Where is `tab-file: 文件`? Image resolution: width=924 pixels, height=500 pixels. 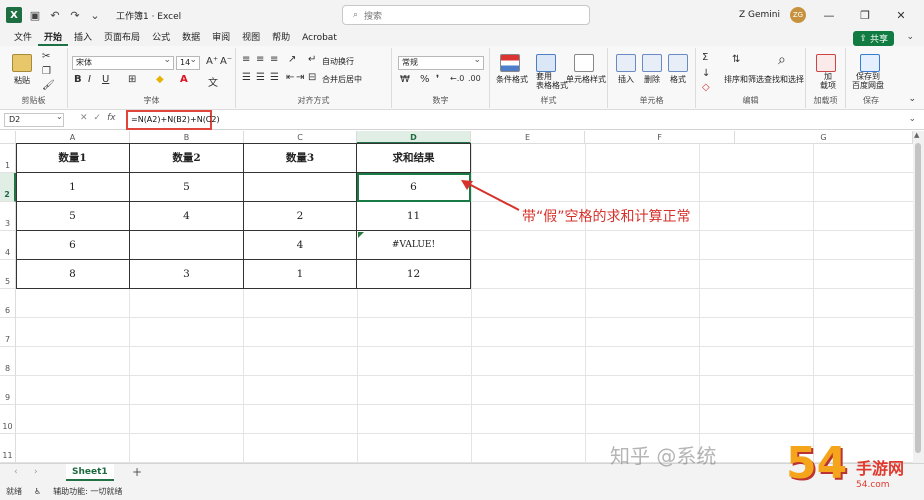
tab-file: 文件 is located at coordinates (23, 38).